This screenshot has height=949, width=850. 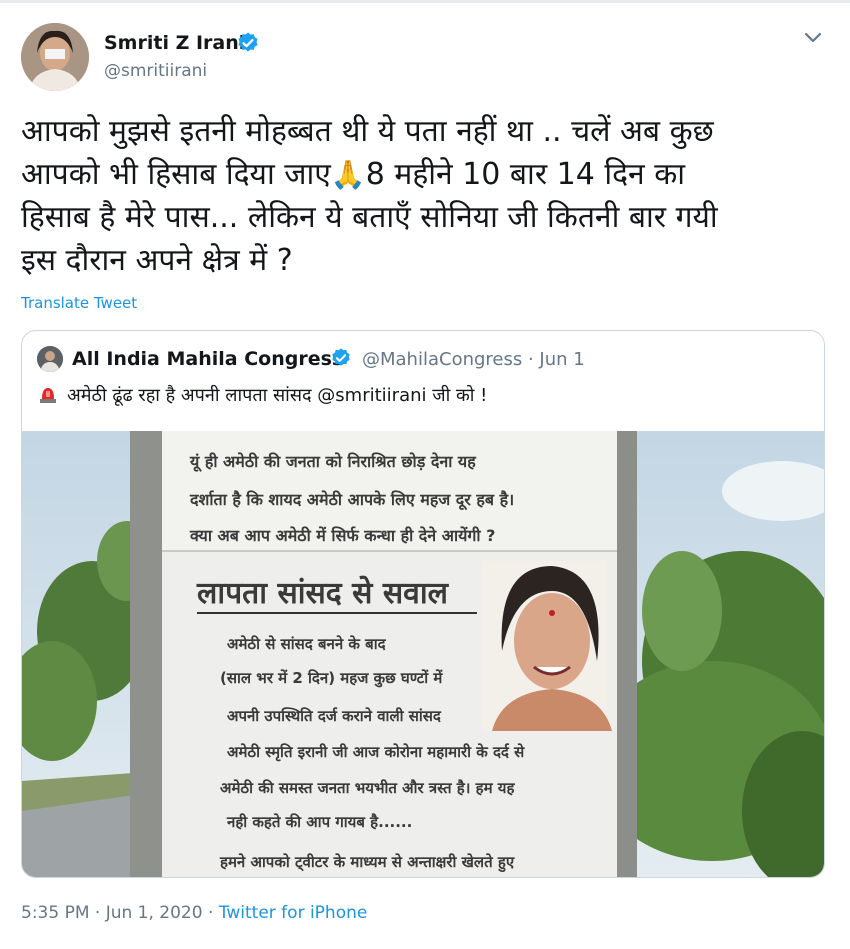 I want to click on quoted-author-name: All India Mahila Congress, so click(x=208, y=359).